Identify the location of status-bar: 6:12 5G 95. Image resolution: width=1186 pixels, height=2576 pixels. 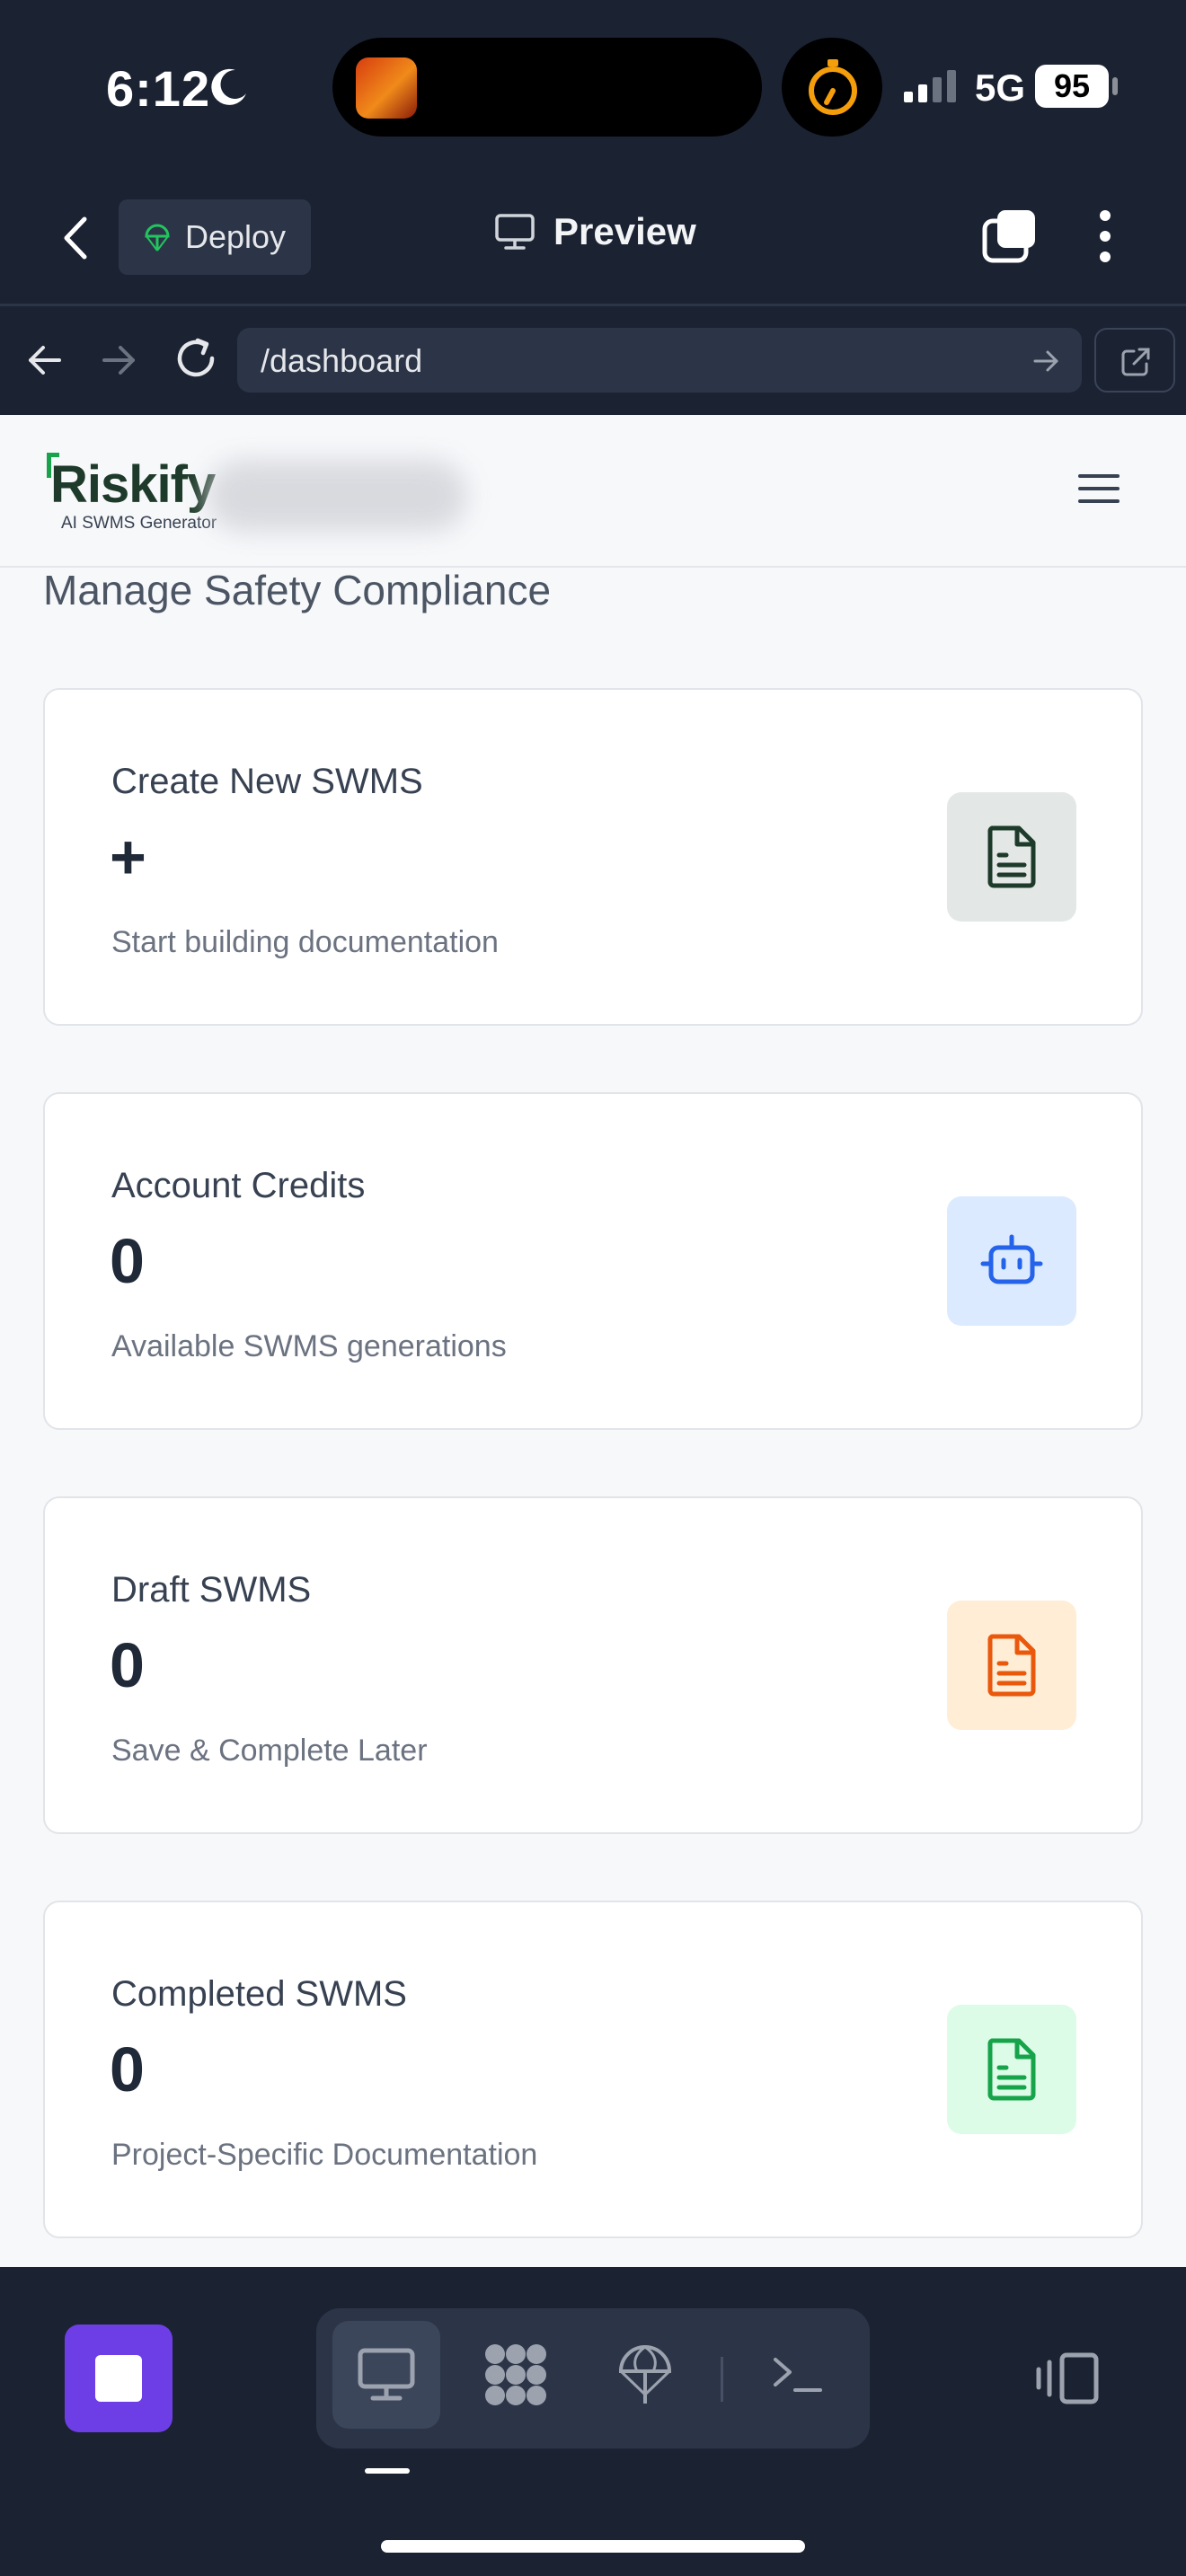
(593, 85).